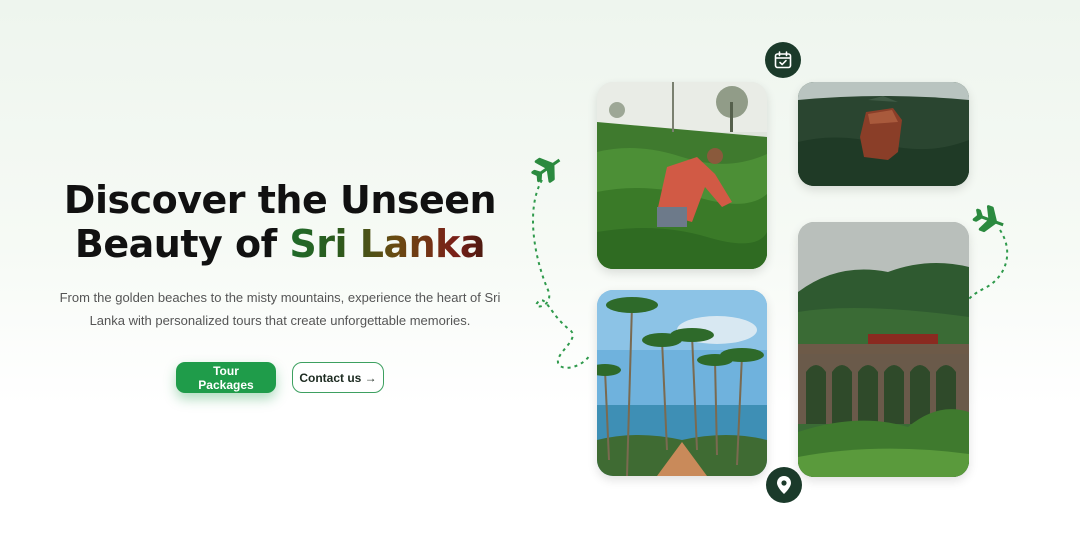 The image size is (1080, 540). I want to click on contact-us-button: Contact us →, so click(338, 377).